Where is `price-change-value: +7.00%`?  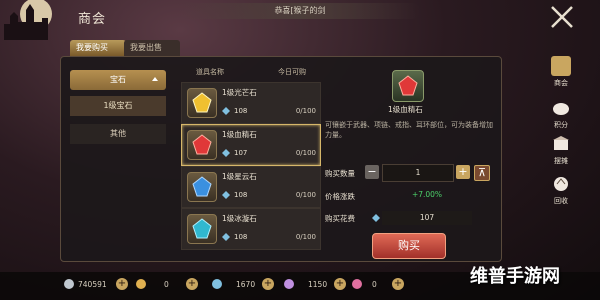
price-change-value: +7.00% is located at coordinates (427, 194).